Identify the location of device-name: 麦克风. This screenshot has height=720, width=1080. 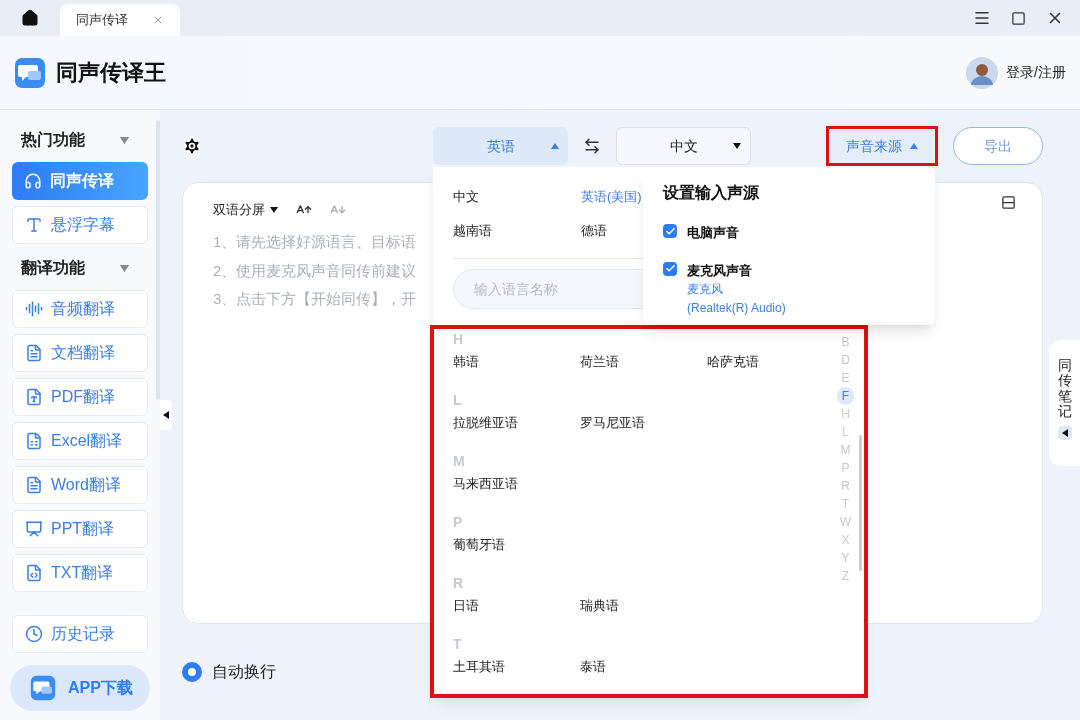
(705, 289).